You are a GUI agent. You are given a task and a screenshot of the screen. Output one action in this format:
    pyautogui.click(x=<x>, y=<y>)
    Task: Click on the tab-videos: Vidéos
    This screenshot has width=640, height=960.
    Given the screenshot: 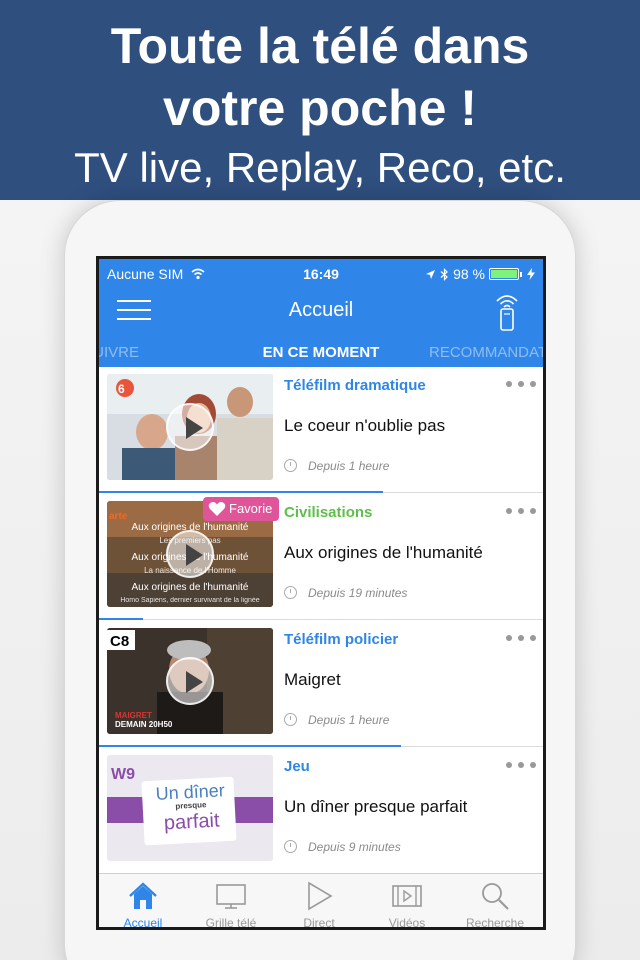 What is the action you would take?
    pyautogui.click(x=407, y=902)
    